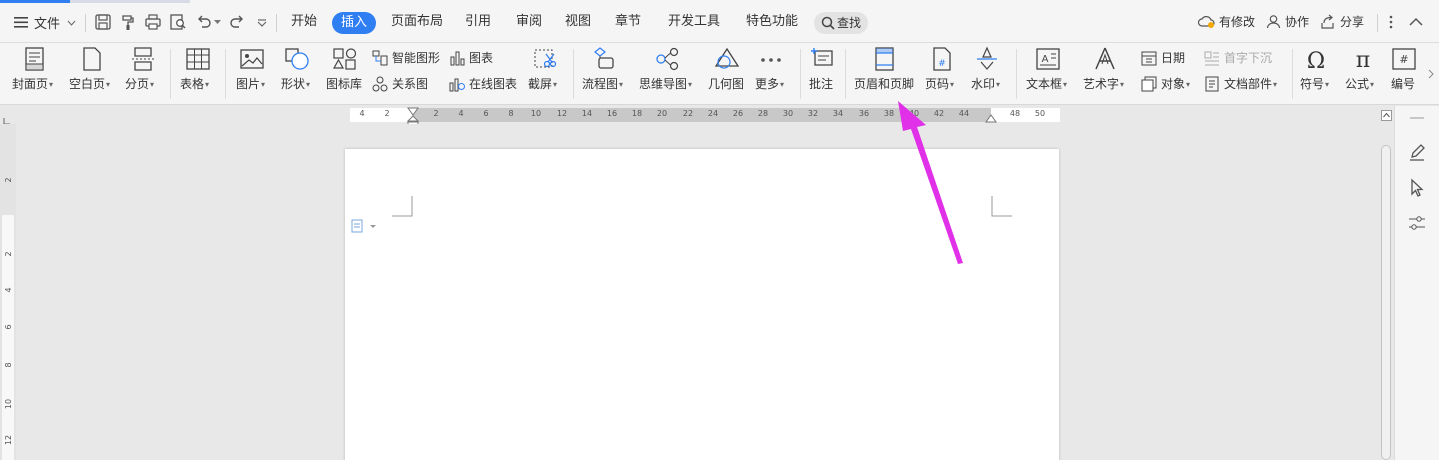 The height and width of the screenshot is (460, 1439). Describe the element at coordinates (485, 84) in the screenshot. I see `online-chart-button: 在线图表` at that location.